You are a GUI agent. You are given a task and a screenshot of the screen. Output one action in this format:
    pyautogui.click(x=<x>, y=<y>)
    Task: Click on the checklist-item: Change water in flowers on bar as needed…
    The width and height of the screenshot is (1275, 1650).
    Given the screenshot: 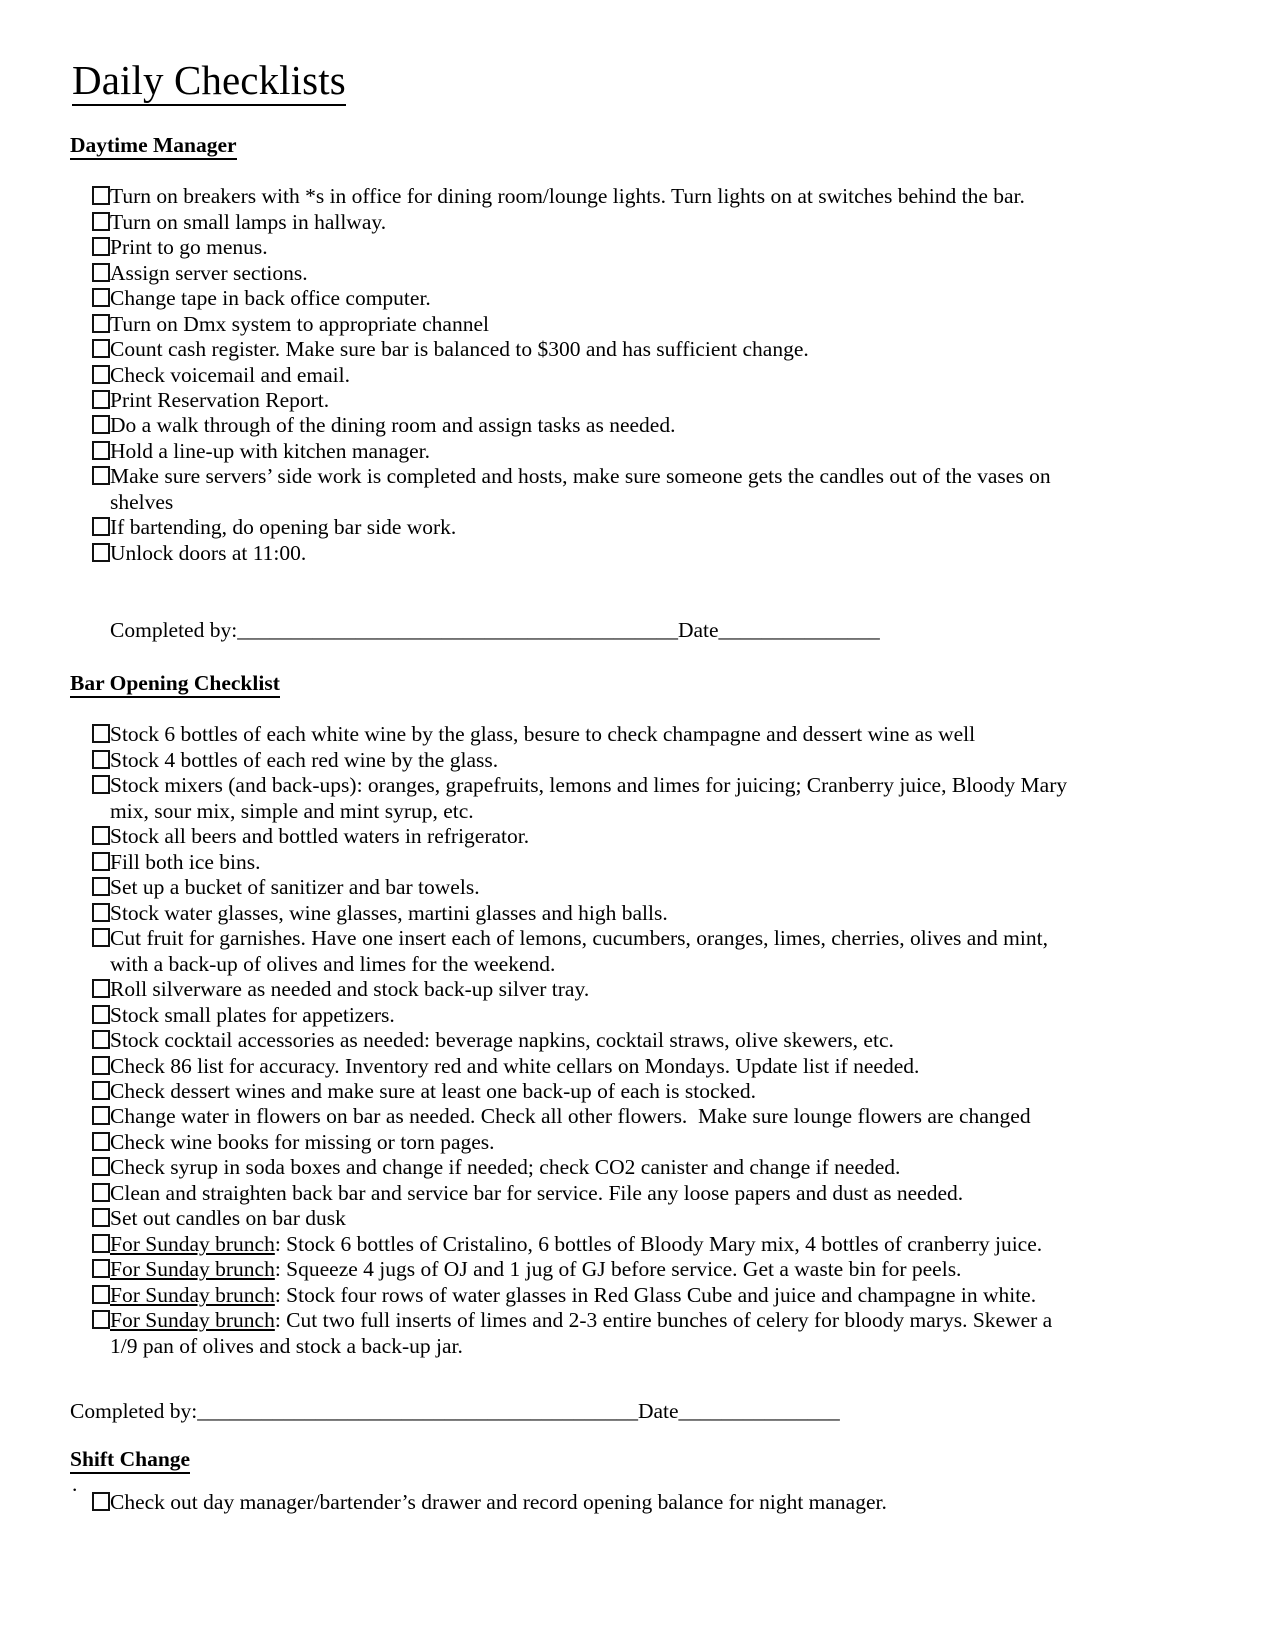 What is the action you would take?
    pyautogui.click(x=570, y=1116)
    